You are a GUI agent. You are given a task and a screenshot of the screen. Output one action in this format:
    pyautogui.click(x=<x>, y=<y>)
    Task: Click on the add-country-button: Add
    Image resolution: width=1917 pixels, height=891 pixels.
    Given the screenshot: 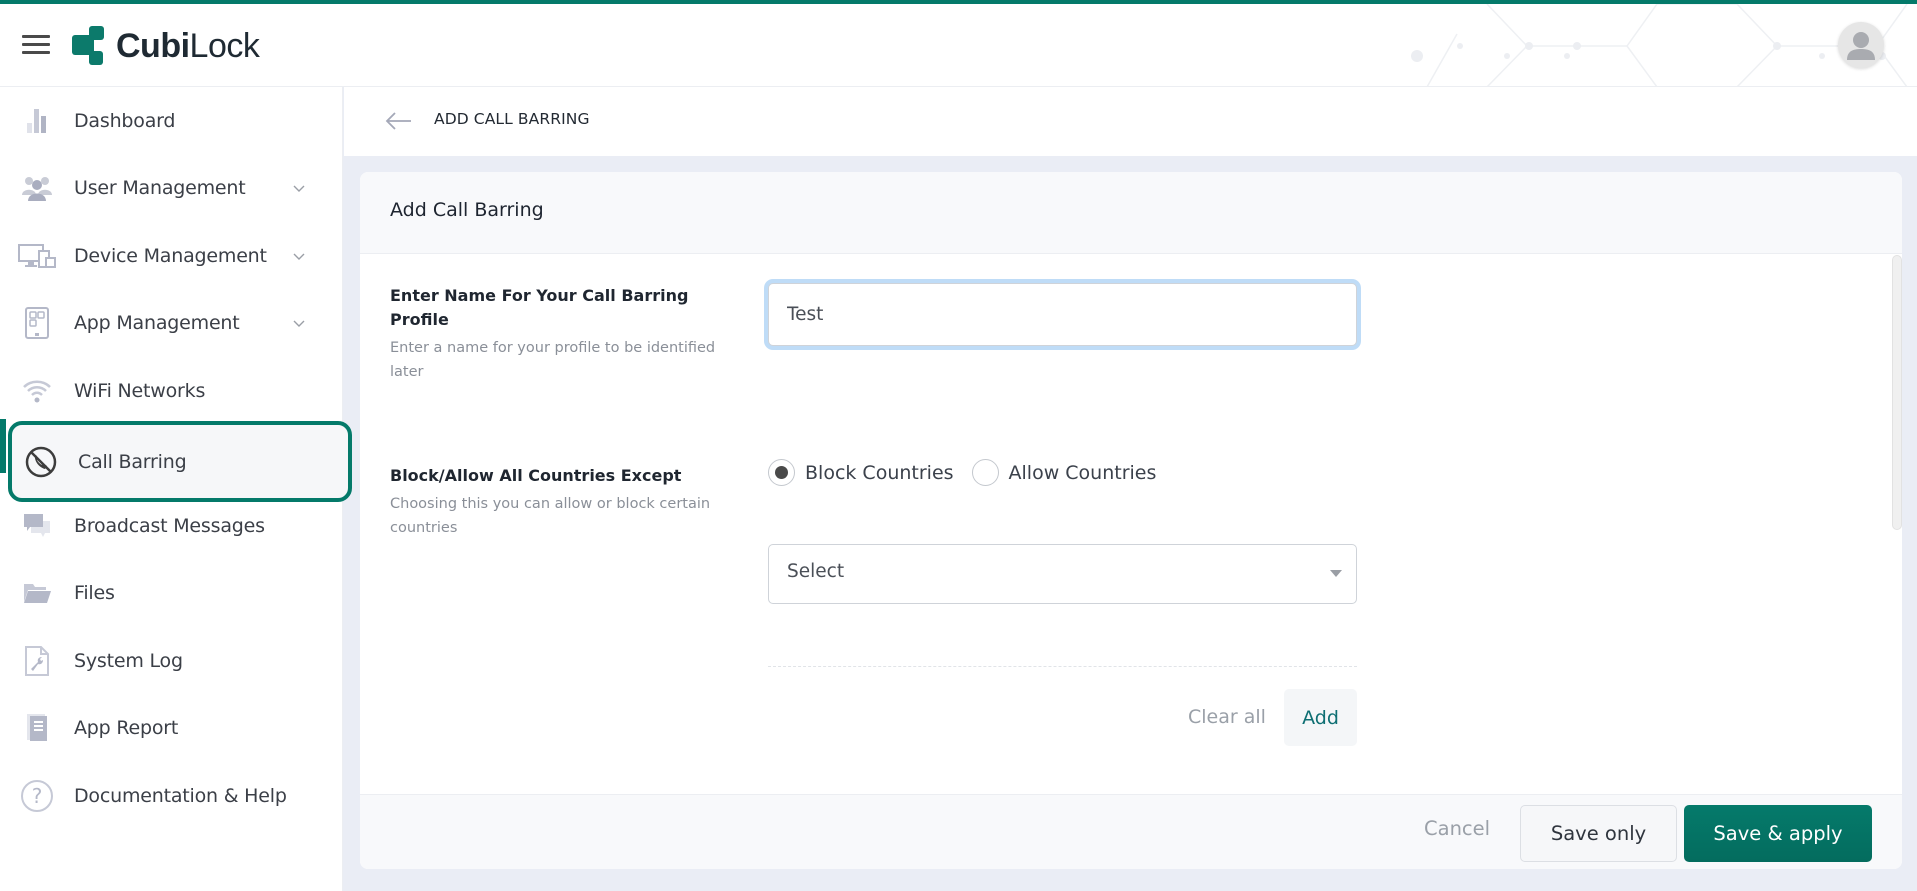 What is the action you would take?
    pyautogui.click(x=1320, y=717)
    